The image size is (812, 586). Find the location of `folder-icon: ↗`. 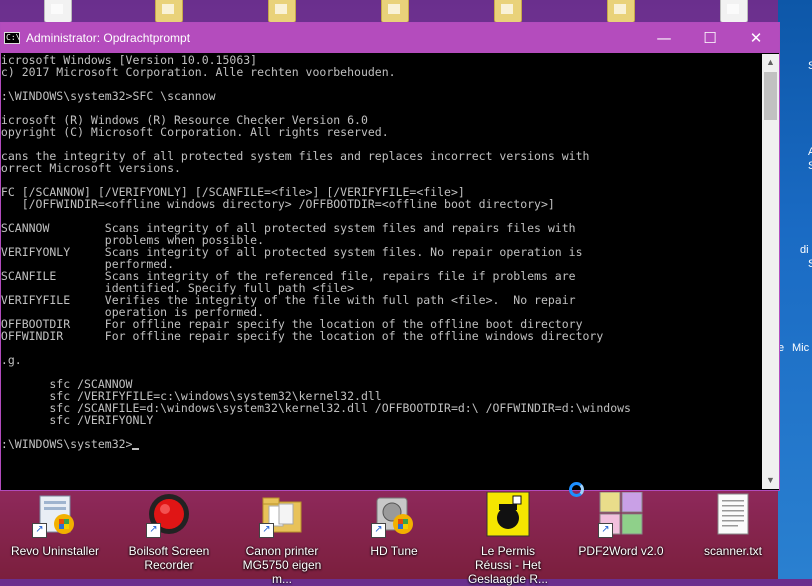

folder-icon: ↗ is located at coordinates (282, 515).